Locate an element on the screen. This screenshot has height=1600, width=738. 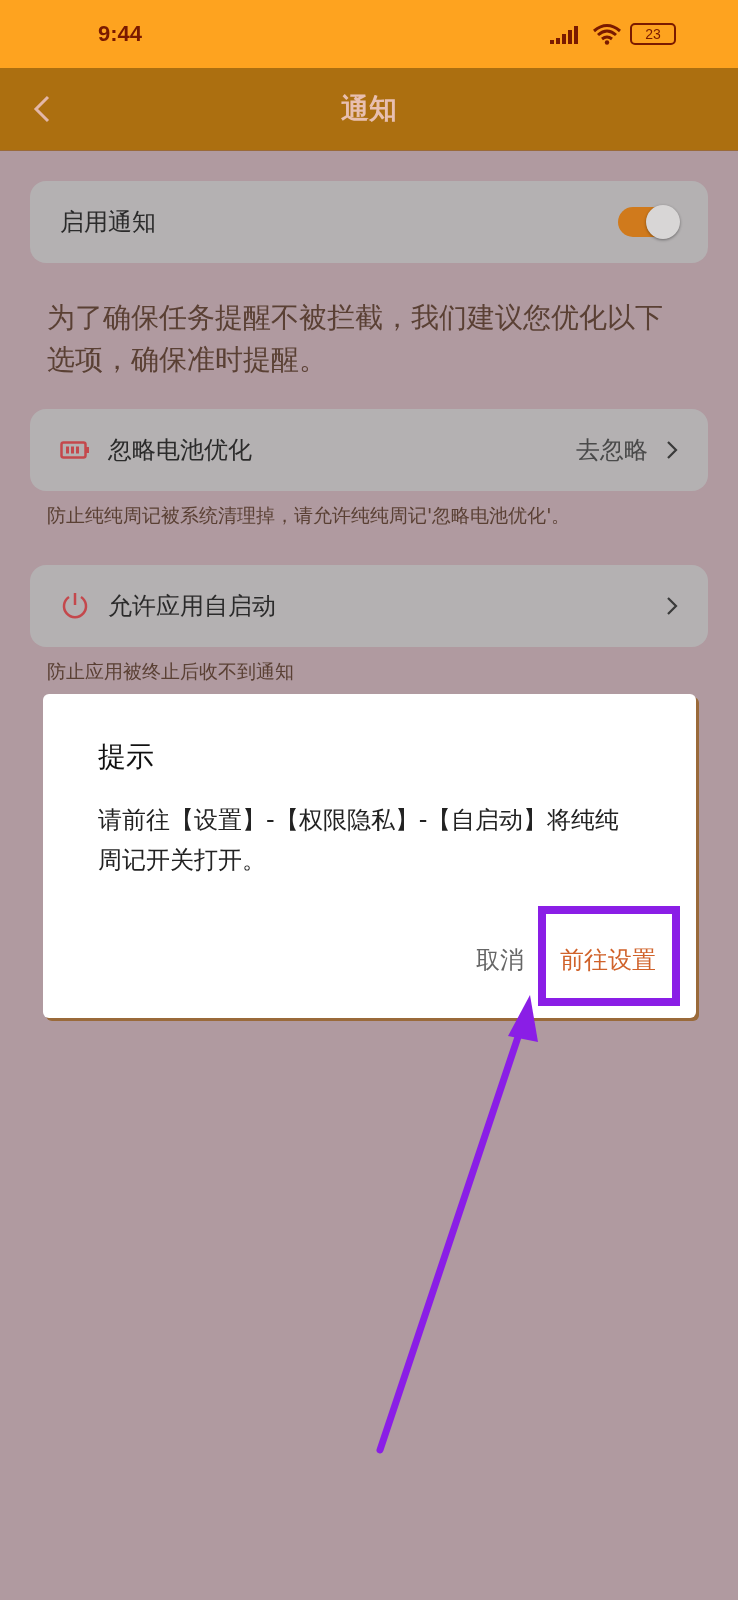
option-label: 允许应用自启动 is located at coordinates (192, 606).